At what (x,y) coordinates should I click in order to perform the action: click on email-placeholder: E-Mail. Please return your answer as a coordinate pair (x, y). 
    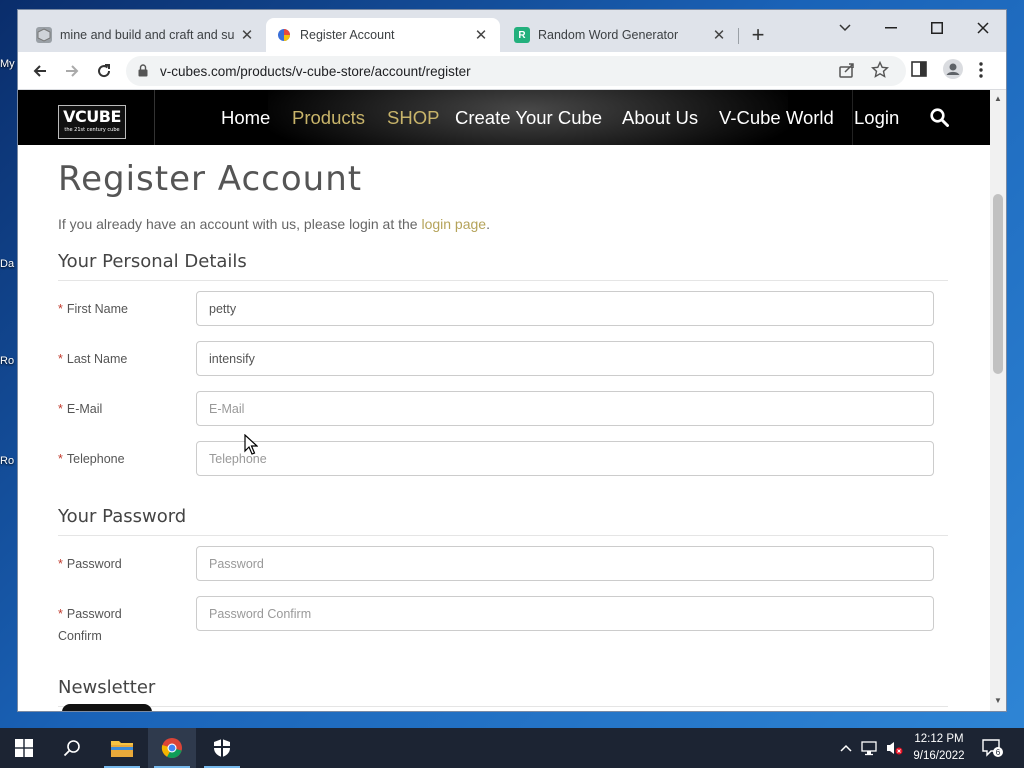
    Looking at the image, I should click on (227, 408).